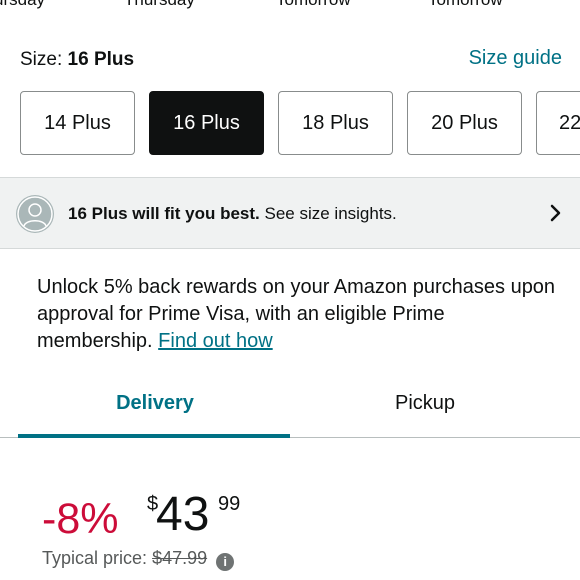 This screenshot has height=580, width=580. Describe the element at coordinates (41, 59) in the screenshot. I see `size-label-text: Size:` at that location.